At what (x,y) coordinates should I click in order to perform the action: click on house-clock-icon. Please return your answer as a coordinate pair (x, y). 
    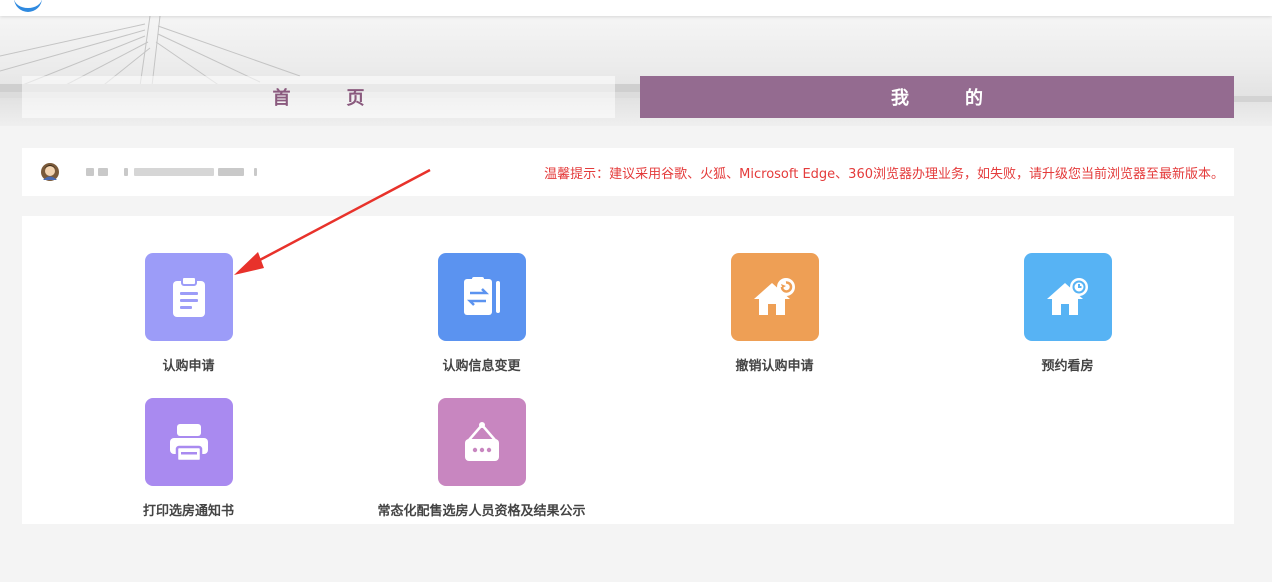
    Looking at the image, I should click on (1067, 296).